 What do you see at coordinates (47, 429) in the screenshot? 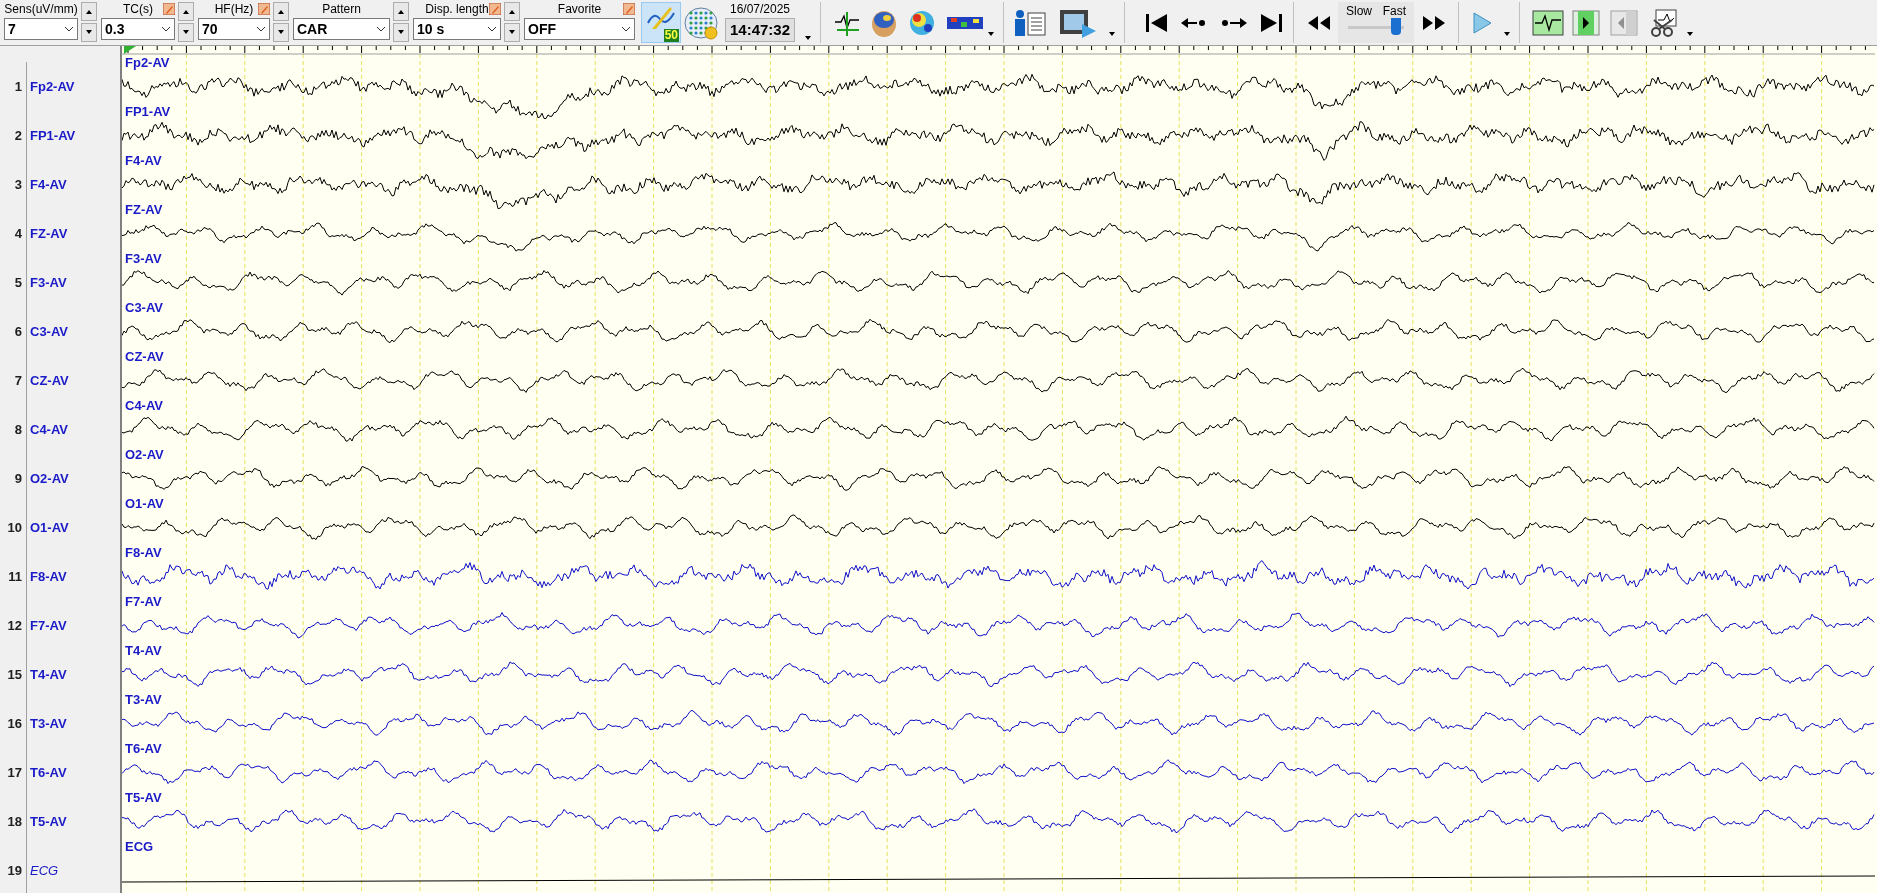
I see `channel-label: C4-AV` at bounding box center [47, 429].